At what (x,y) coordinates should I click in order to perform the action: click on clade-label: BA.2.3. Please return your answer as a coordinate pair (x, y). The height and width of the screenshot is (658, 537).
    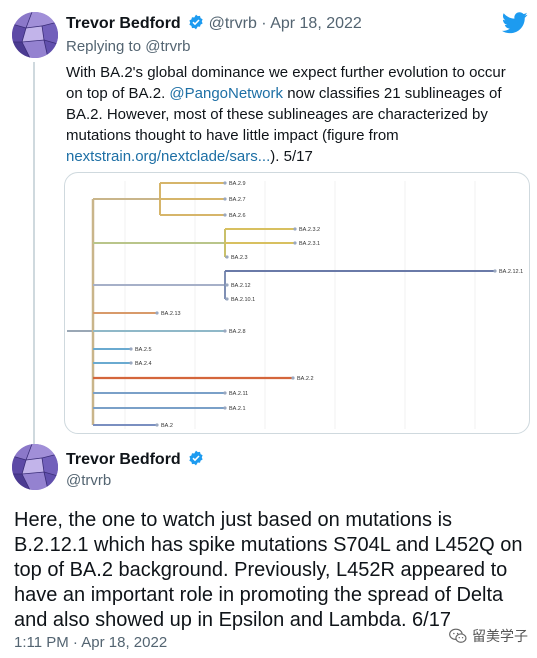
    Looking at the image, I should click on (239, 258).